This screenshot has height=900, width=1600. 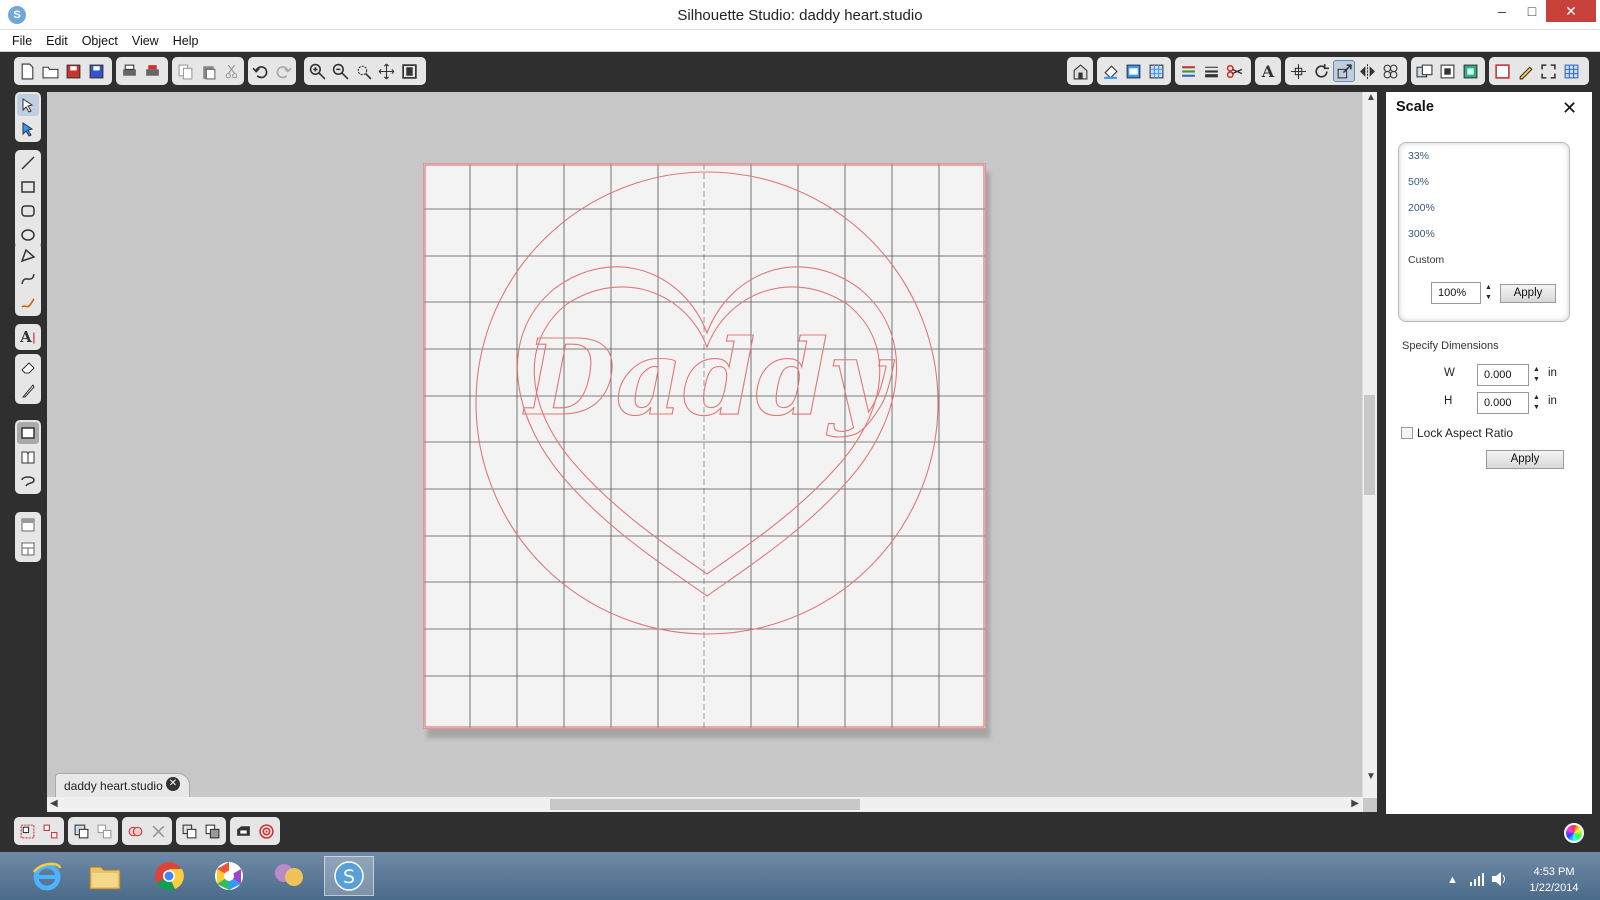 What do you see at coordinates (1488, 287) in the screenshot?
I see `custom-scale-up-icon: ▲` at bounding box center [1488, 287].